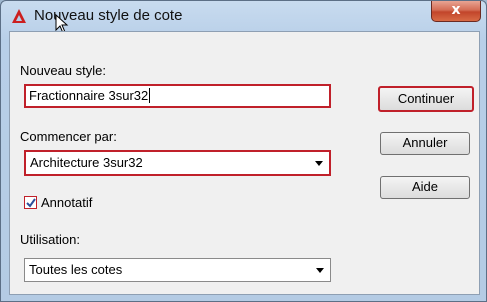  What do you see at coordinates (177, 96) in the screenshot?
I see `new-style-input: Fractionnaire 3sur32` at bounding box center [177, 96].